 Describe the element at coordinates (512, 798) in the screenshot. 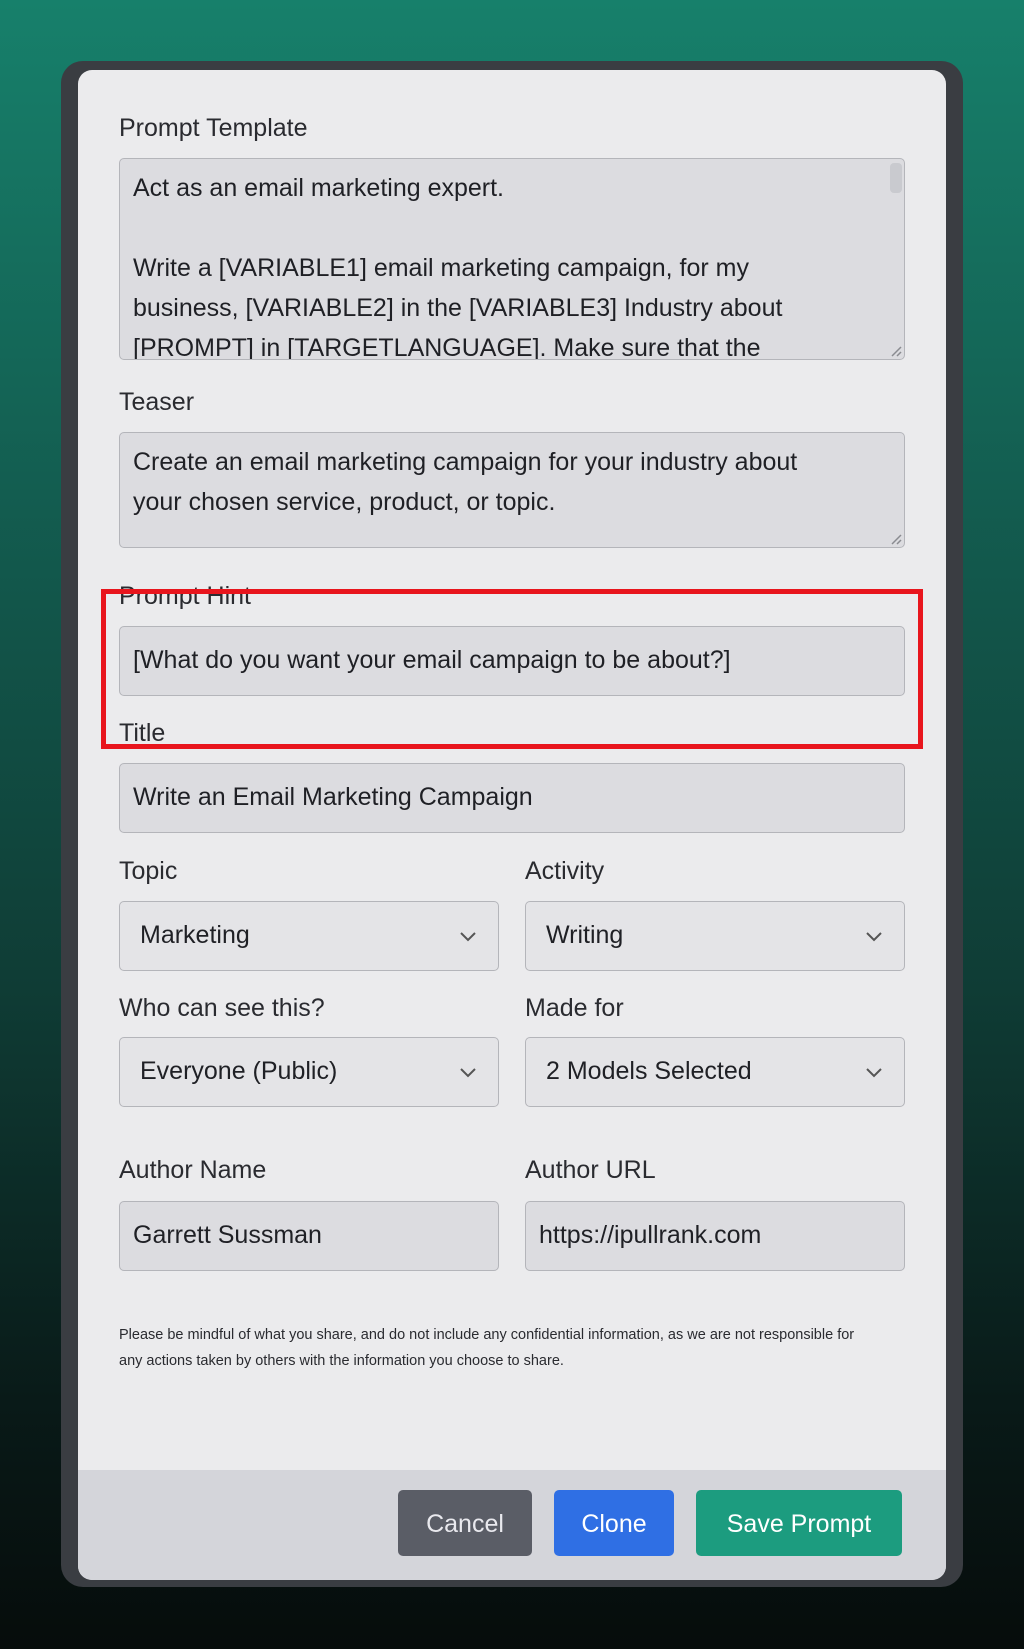

I see `title-input: Write an Email Marketing Campaign` at that location.